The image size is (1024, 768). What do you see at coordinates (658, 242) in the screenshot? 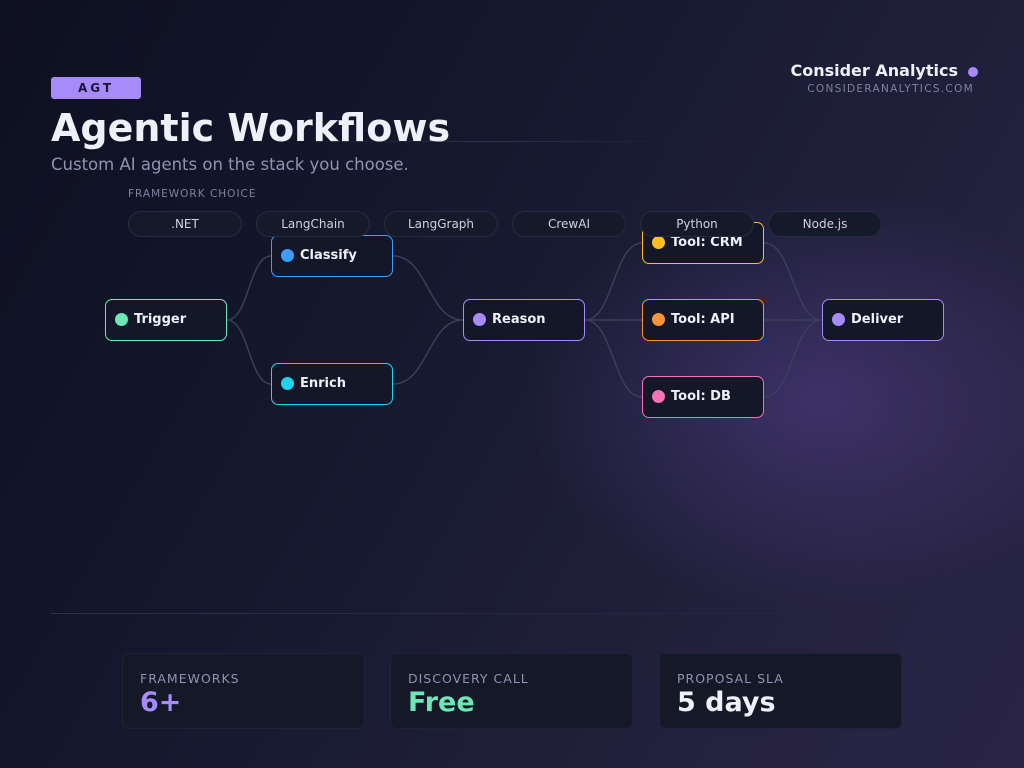
I see `tool-crm-status-dot-icon` at bounding box center [658, 242].